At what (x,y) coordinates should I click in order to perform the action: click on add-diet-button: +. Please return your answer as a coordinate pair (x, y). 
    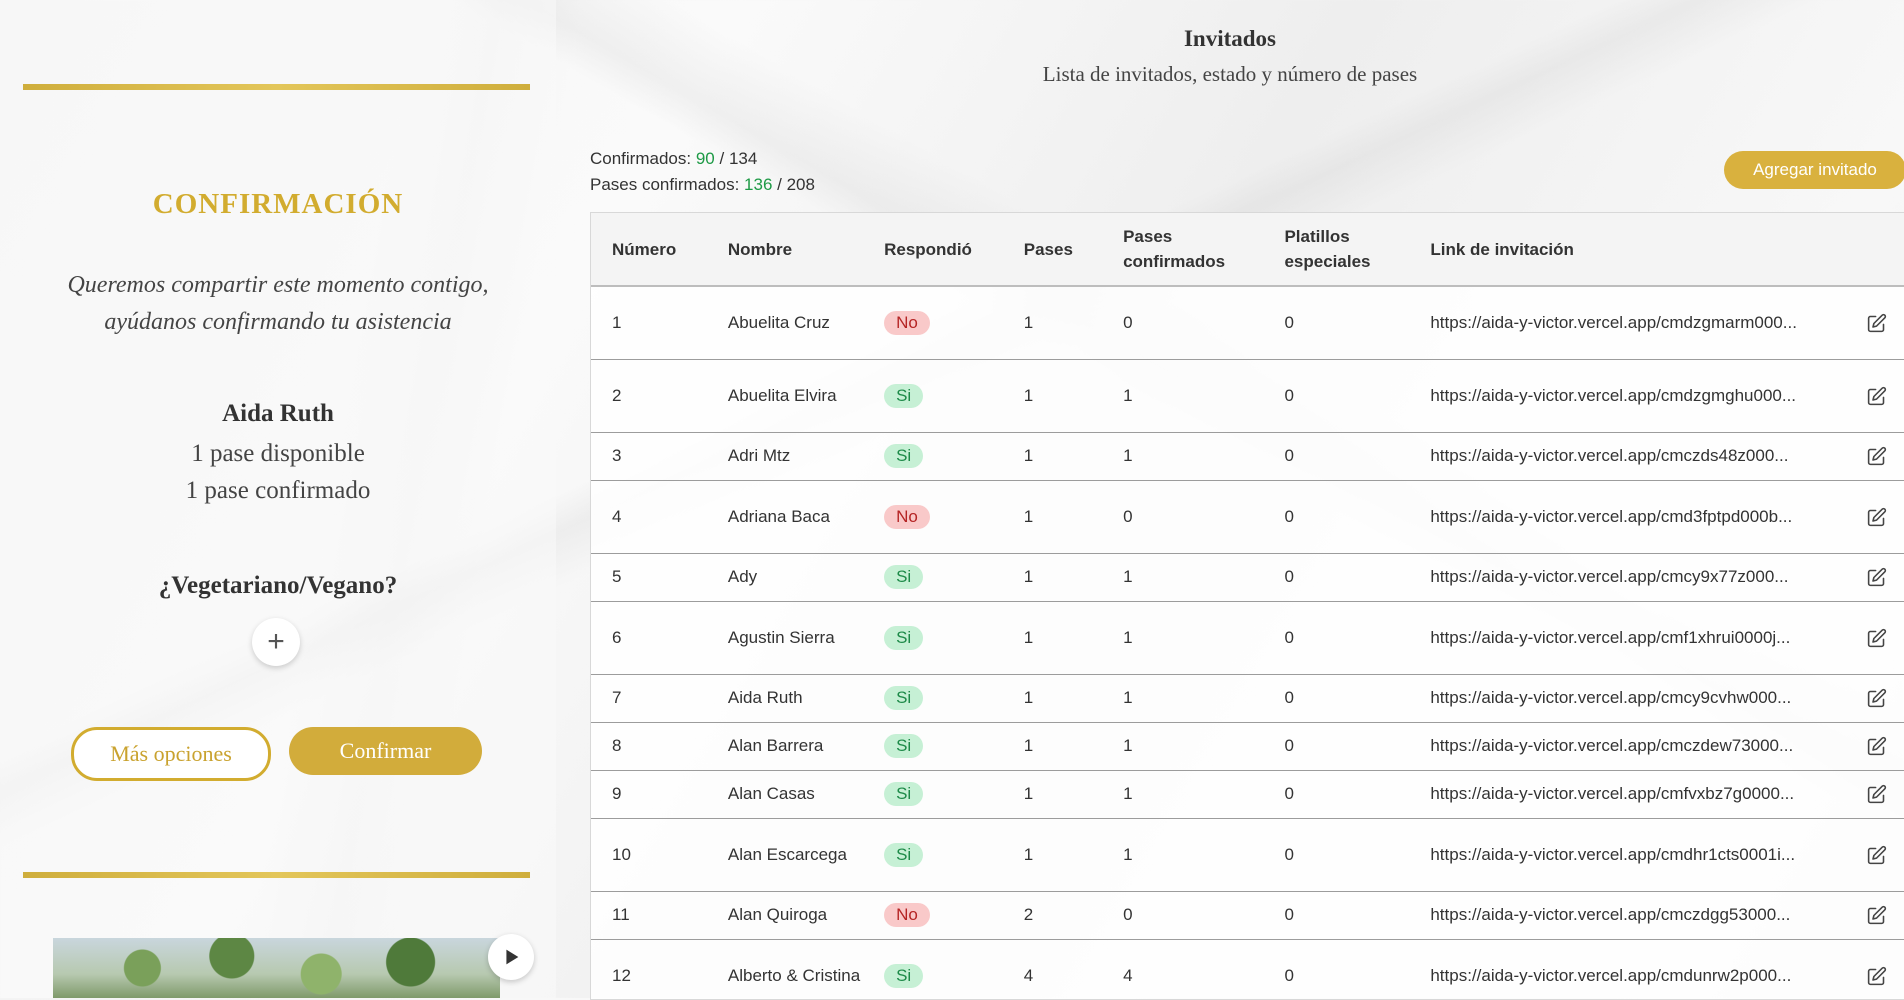
    Looking at the image, I should click on (276, 642).